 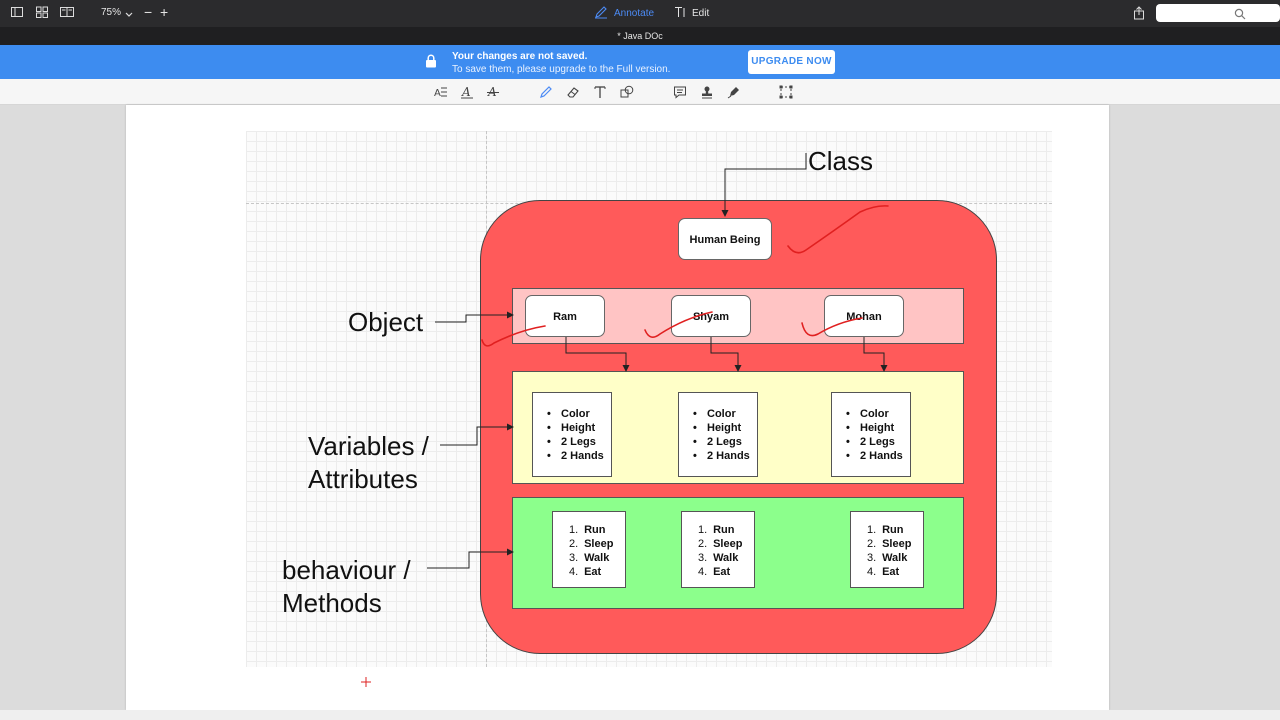 I want to click on behaviour-arrow, so click(x=470, y=558).